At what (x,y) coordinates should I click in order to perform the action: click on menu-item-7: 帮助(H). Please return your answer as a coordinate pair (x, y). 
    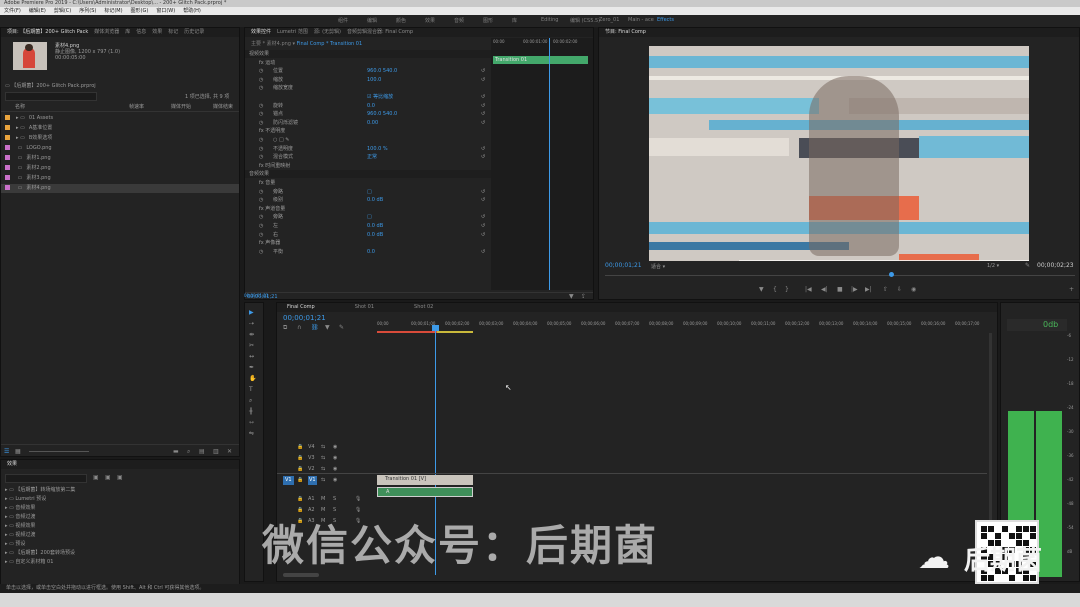
    Looking at the image, I should click on (192, 11).